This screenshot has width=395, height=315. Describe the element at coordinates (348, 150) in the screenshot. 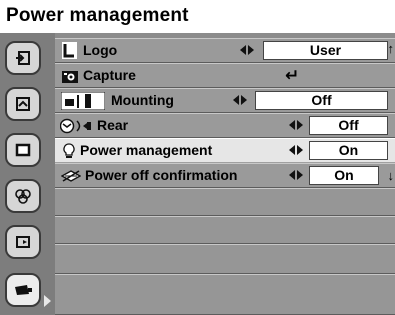

I see `power-management-value: On` at that location.